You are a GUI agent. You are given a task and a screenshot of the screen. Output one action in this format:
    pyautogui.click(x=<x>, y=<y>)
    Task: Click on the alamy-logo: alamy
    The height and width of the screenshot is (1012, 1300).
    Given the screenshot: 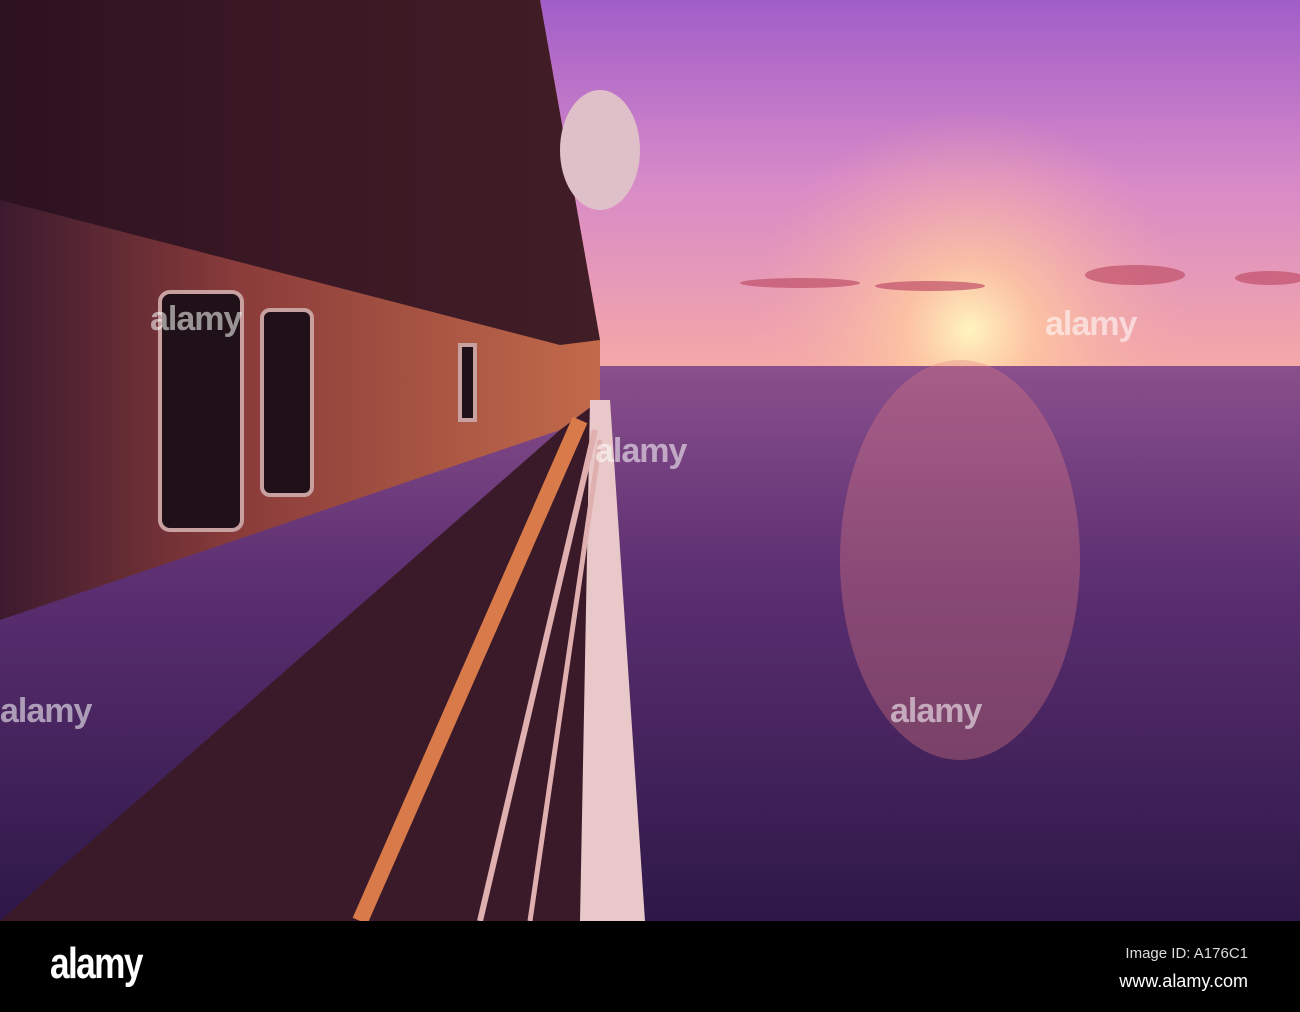 What is the action you would take?
    pyautogui.click(x=96, y=963)
    